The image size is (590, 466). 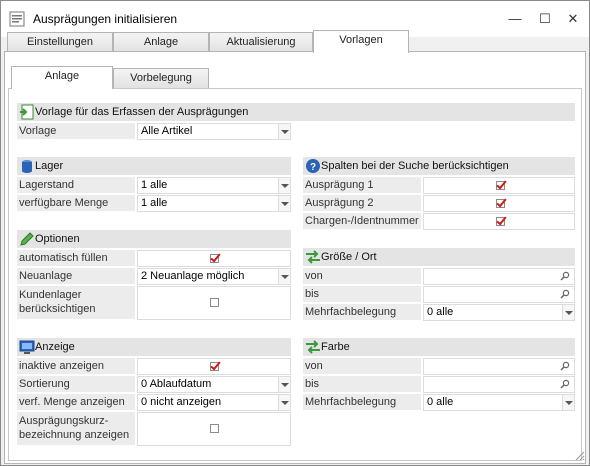 What do you see at coordinates (17, 19) in the screenshot?
I see `app-icon` at bounding box center [17, 19].